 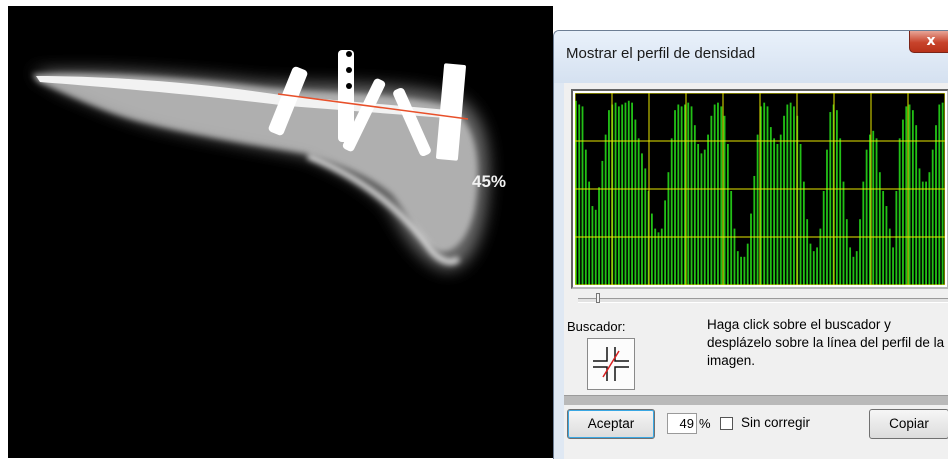 I want to click on status-separator, so click(x=756, y=400).